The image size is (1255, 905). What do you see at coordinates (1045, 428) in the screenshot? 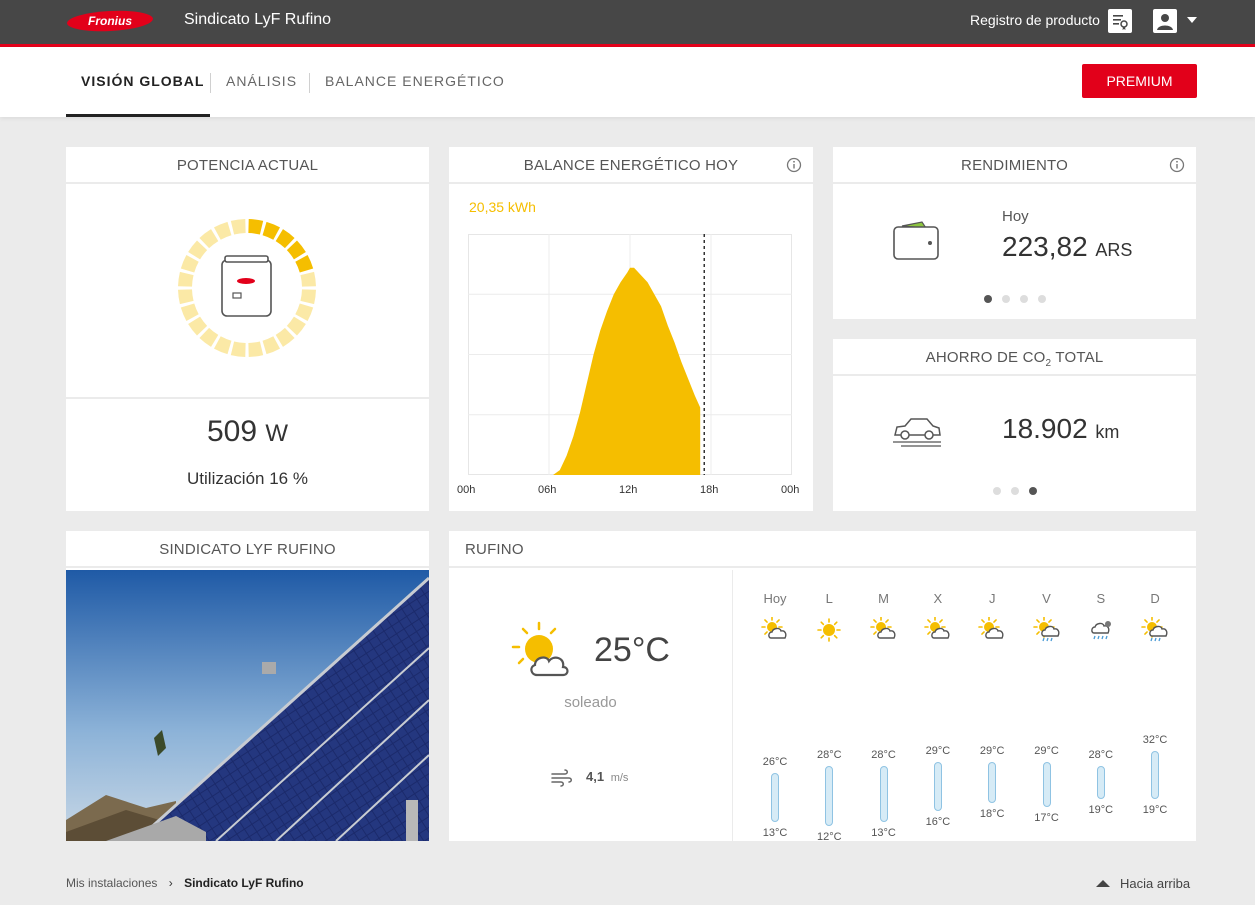
I see `co2-number: 18.902` at bounding box center [1045, 428].